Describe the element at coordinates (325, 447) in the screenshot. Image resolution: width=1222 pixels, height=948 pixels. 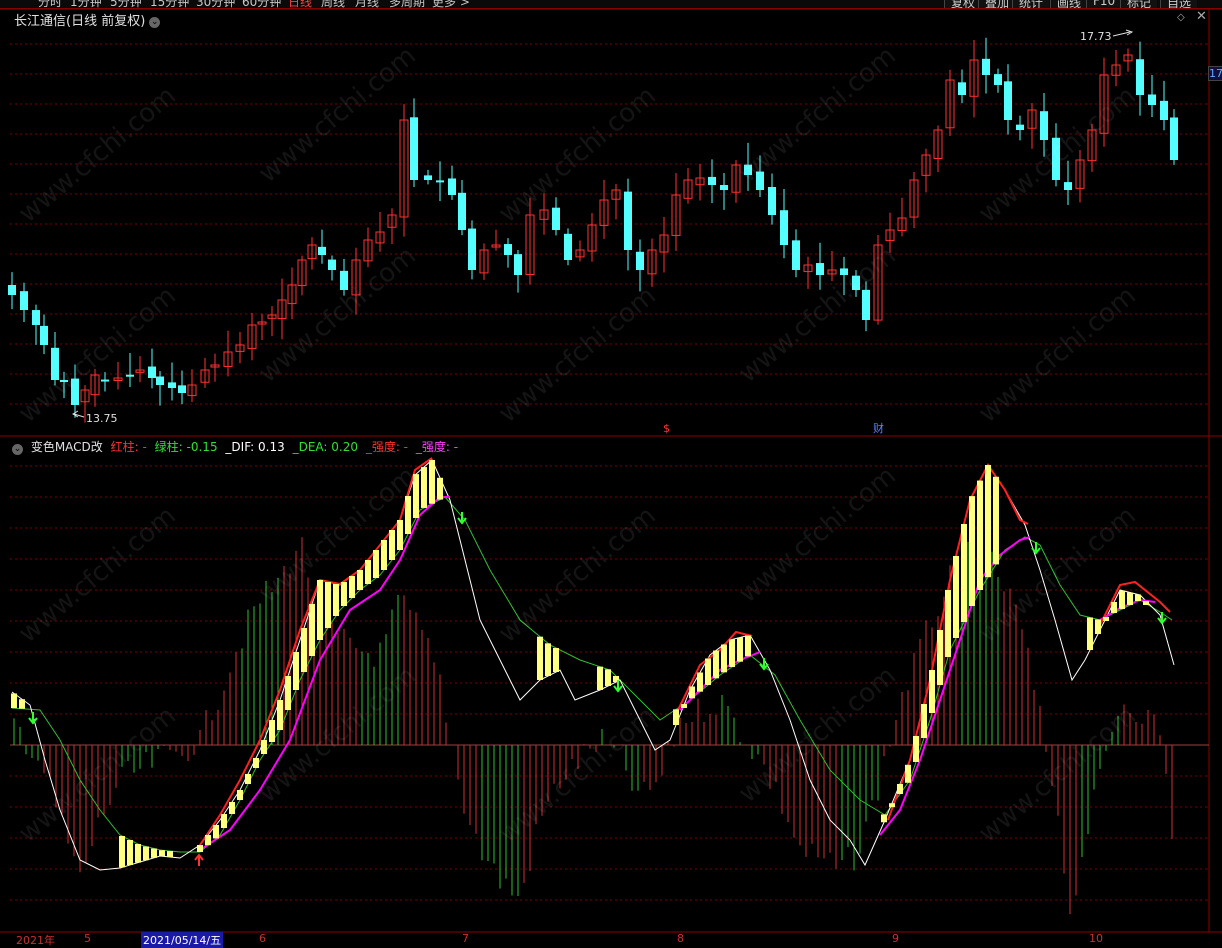
I see `dea-value: _DEA: 0.20` at that location.